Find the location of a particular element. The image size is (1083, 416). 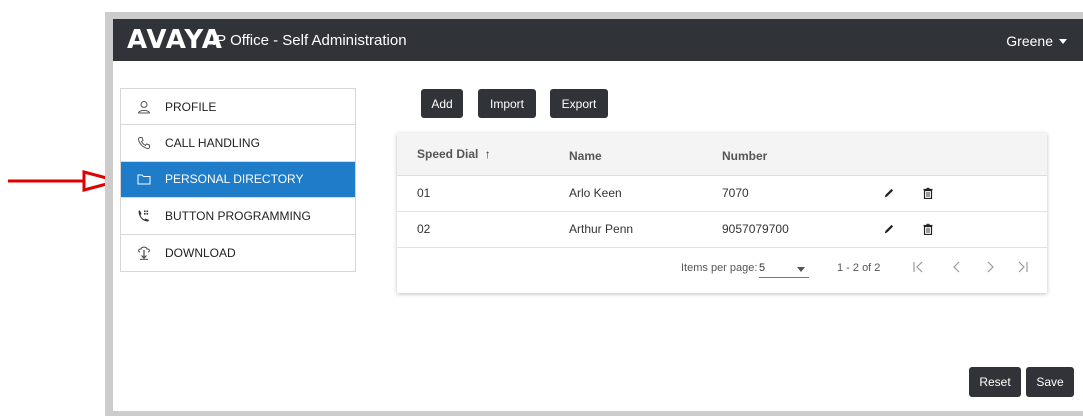

add-button: Add is located at coordinates (442, 103).